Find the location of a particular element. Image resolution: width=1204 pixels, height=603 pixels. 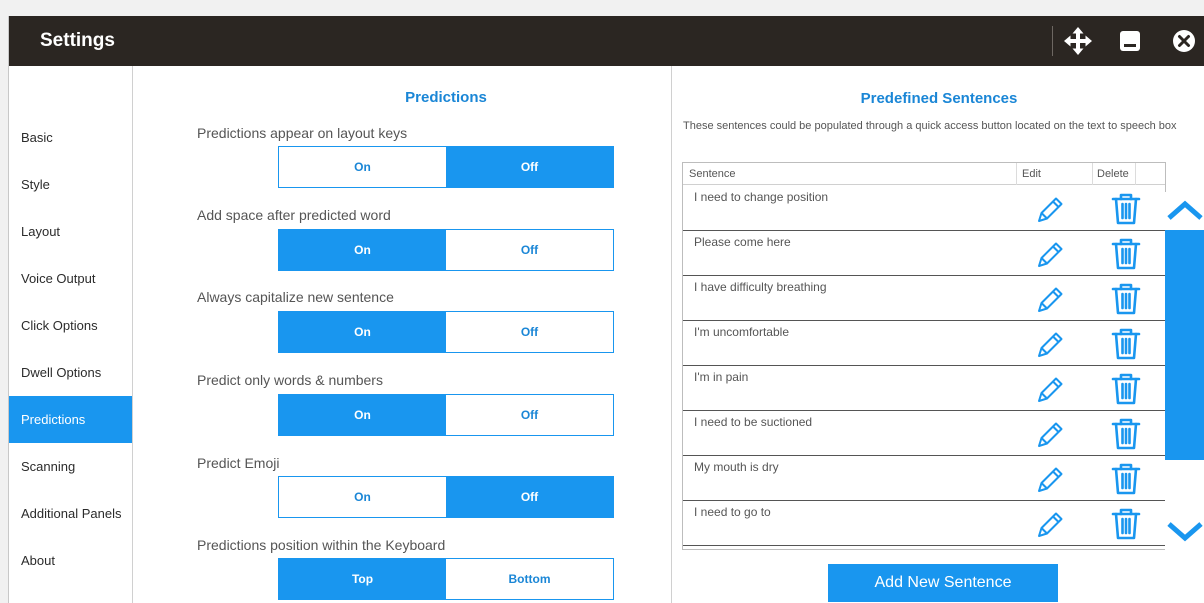

toggle-bottom-button: Bottom is located at coordinates (529, 579).